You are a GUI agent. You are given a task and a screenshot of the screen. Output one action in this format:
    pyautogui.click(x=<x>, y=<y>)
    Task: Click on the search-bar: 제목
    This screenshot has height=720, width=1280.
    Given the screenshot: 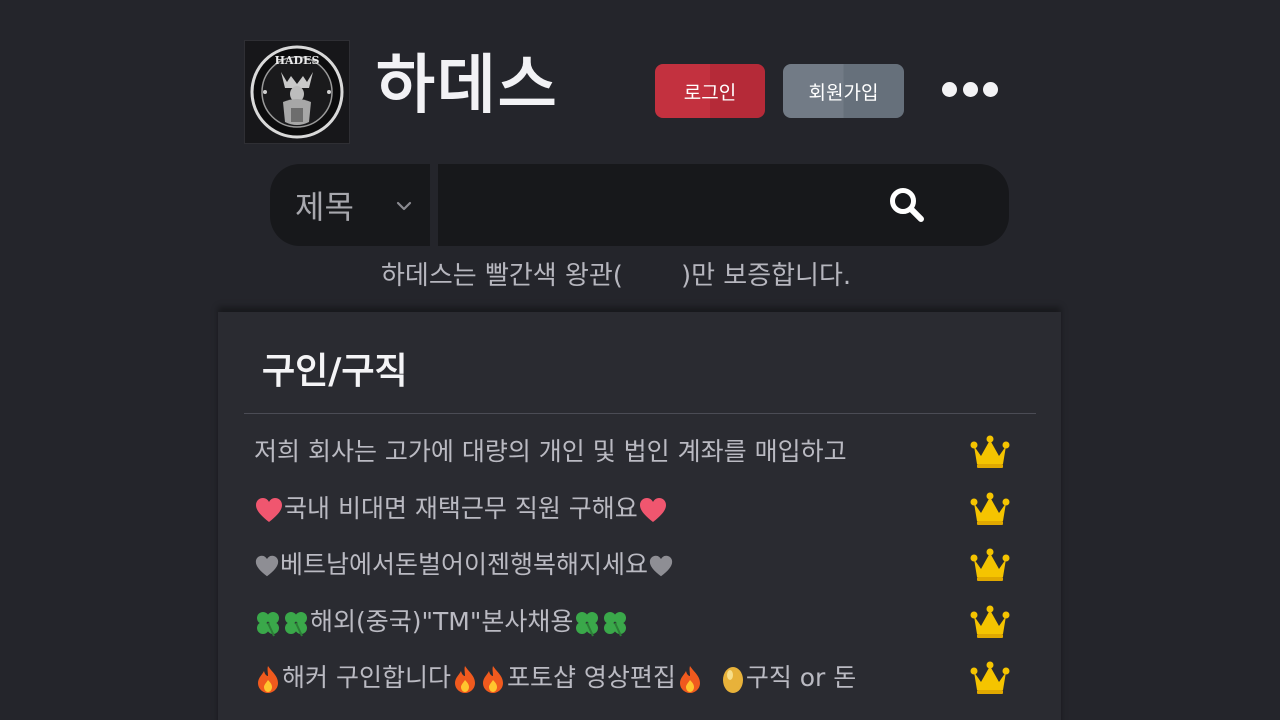 What is the action you would take?
    pyautogui.click(x=639, y=205)
    